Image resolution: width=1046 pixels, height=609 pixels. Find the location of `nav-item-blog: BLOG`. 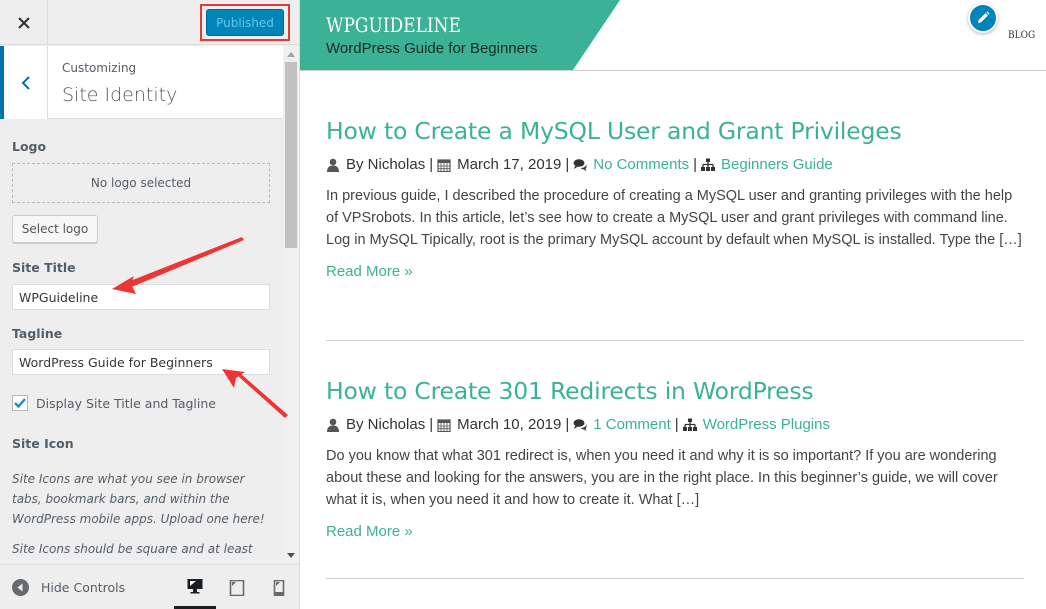

nav-item-blog: BLOG is located at coordinates (1021, 35).